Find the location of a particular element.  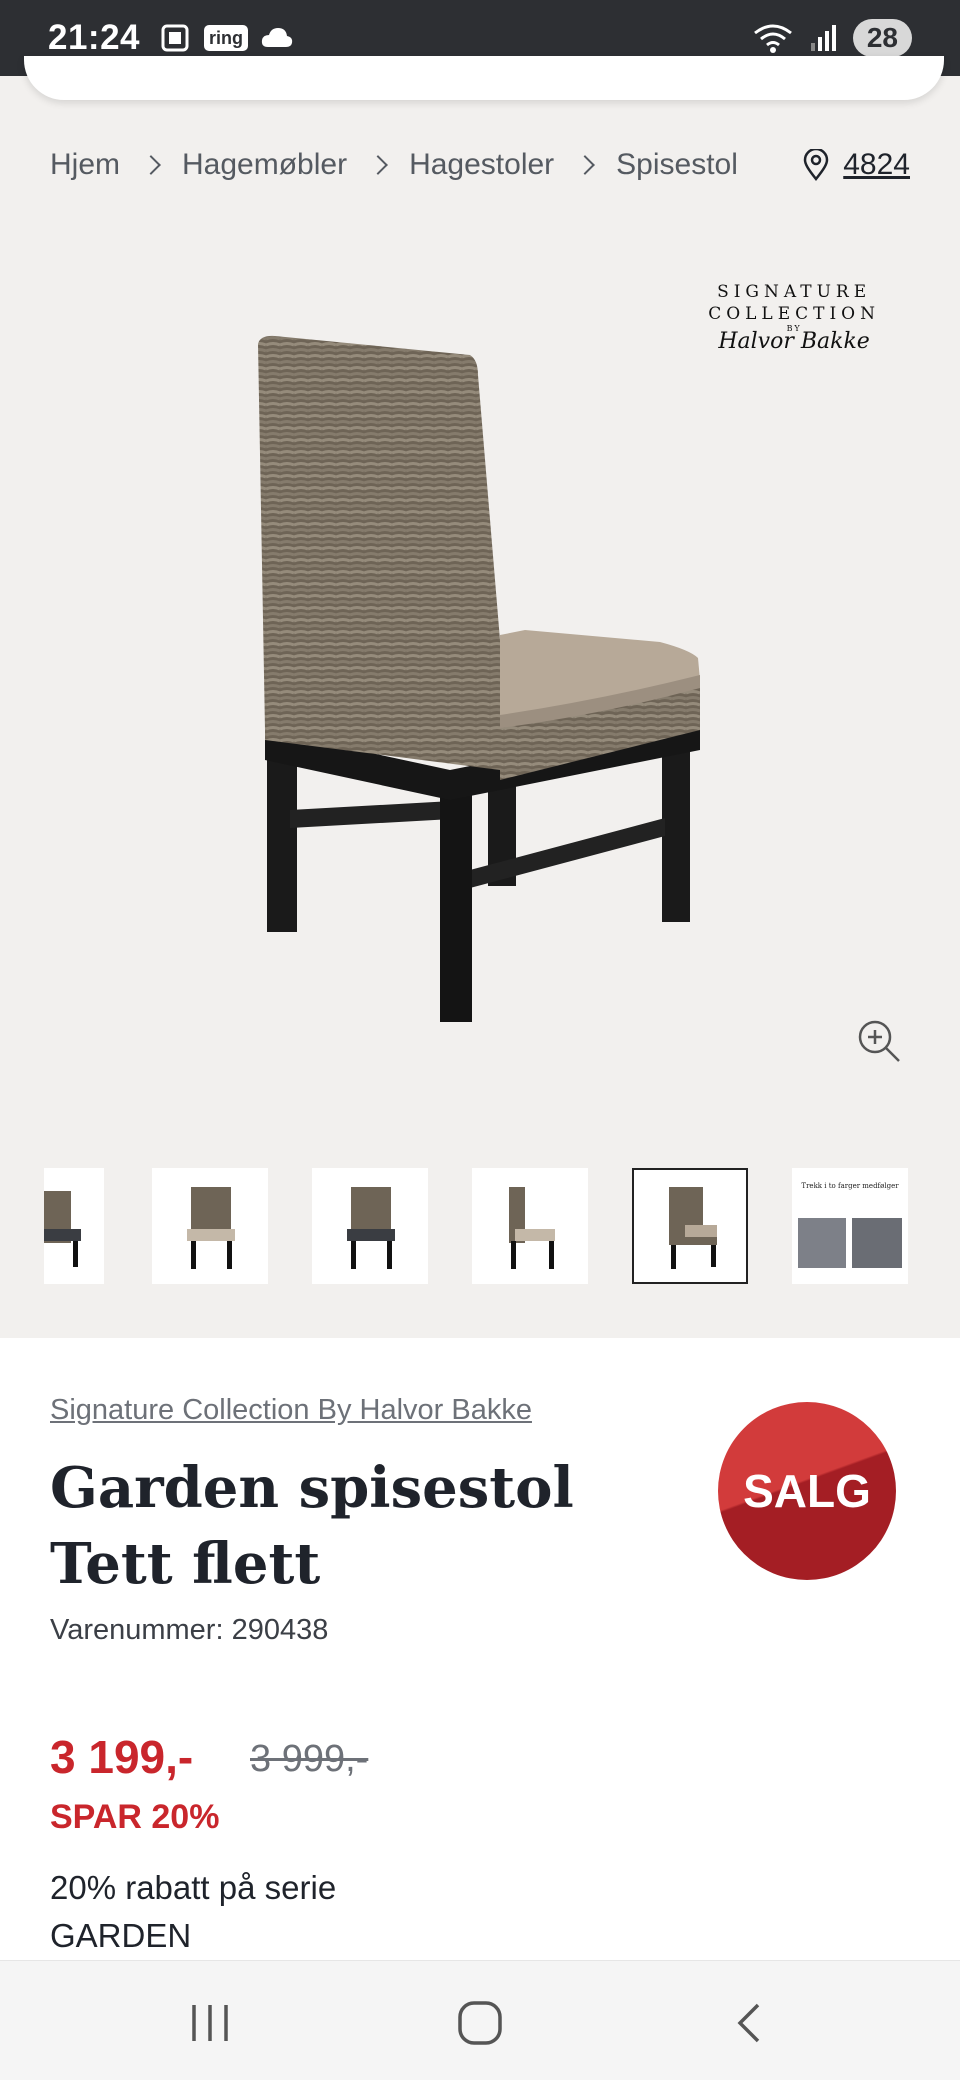

location-pin-icon is located at coordinates (816, 165).